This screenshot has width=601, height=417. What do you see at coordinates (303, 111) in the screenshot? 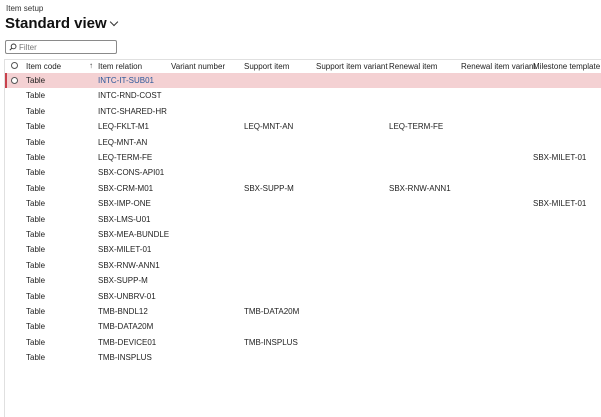
I see `table-row: Table INTC-SHARED-HR` at bounding box center [303, 111].